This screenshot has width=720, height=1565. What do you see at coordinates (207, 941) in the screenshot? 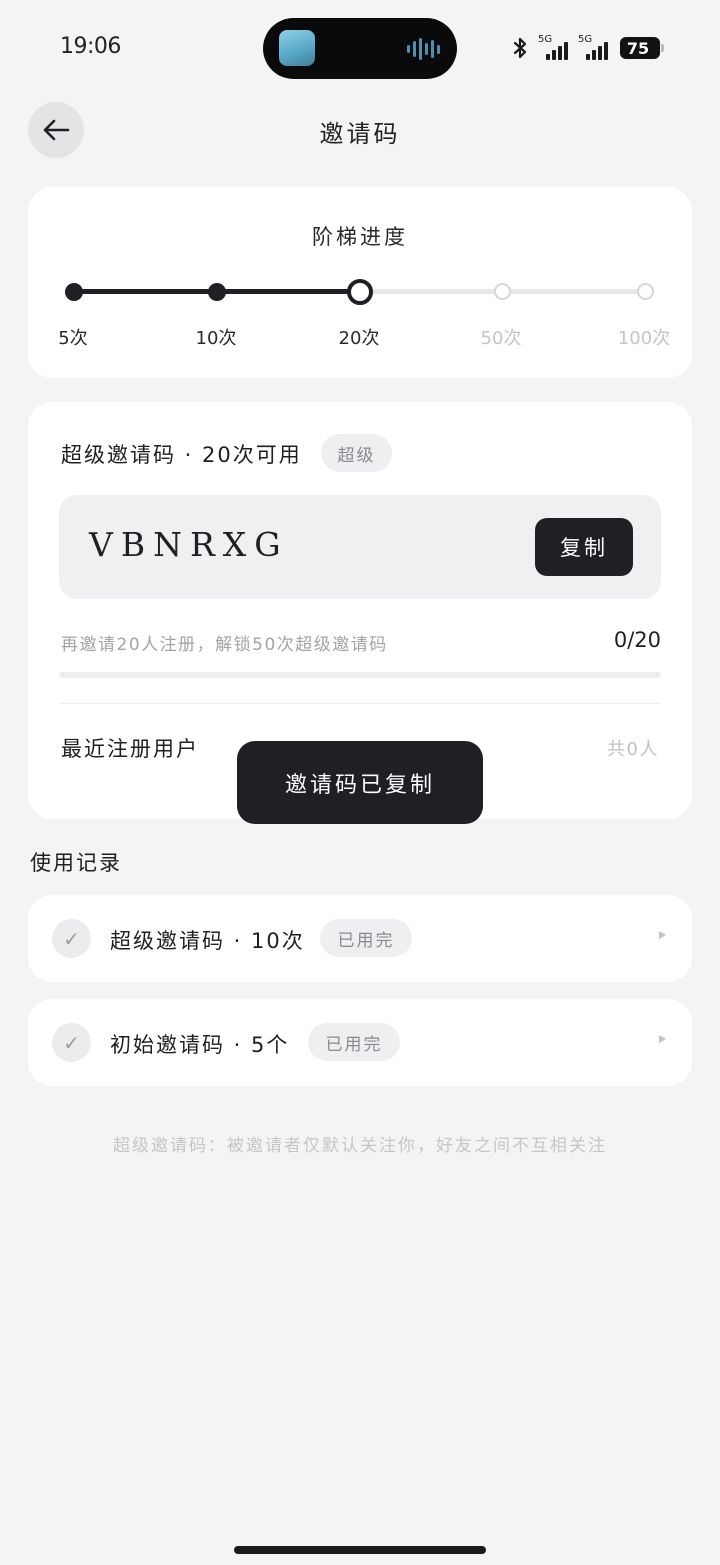
I see `usage-record-label: 超级邀请码 · 10次` at bounding box center [207, 941].